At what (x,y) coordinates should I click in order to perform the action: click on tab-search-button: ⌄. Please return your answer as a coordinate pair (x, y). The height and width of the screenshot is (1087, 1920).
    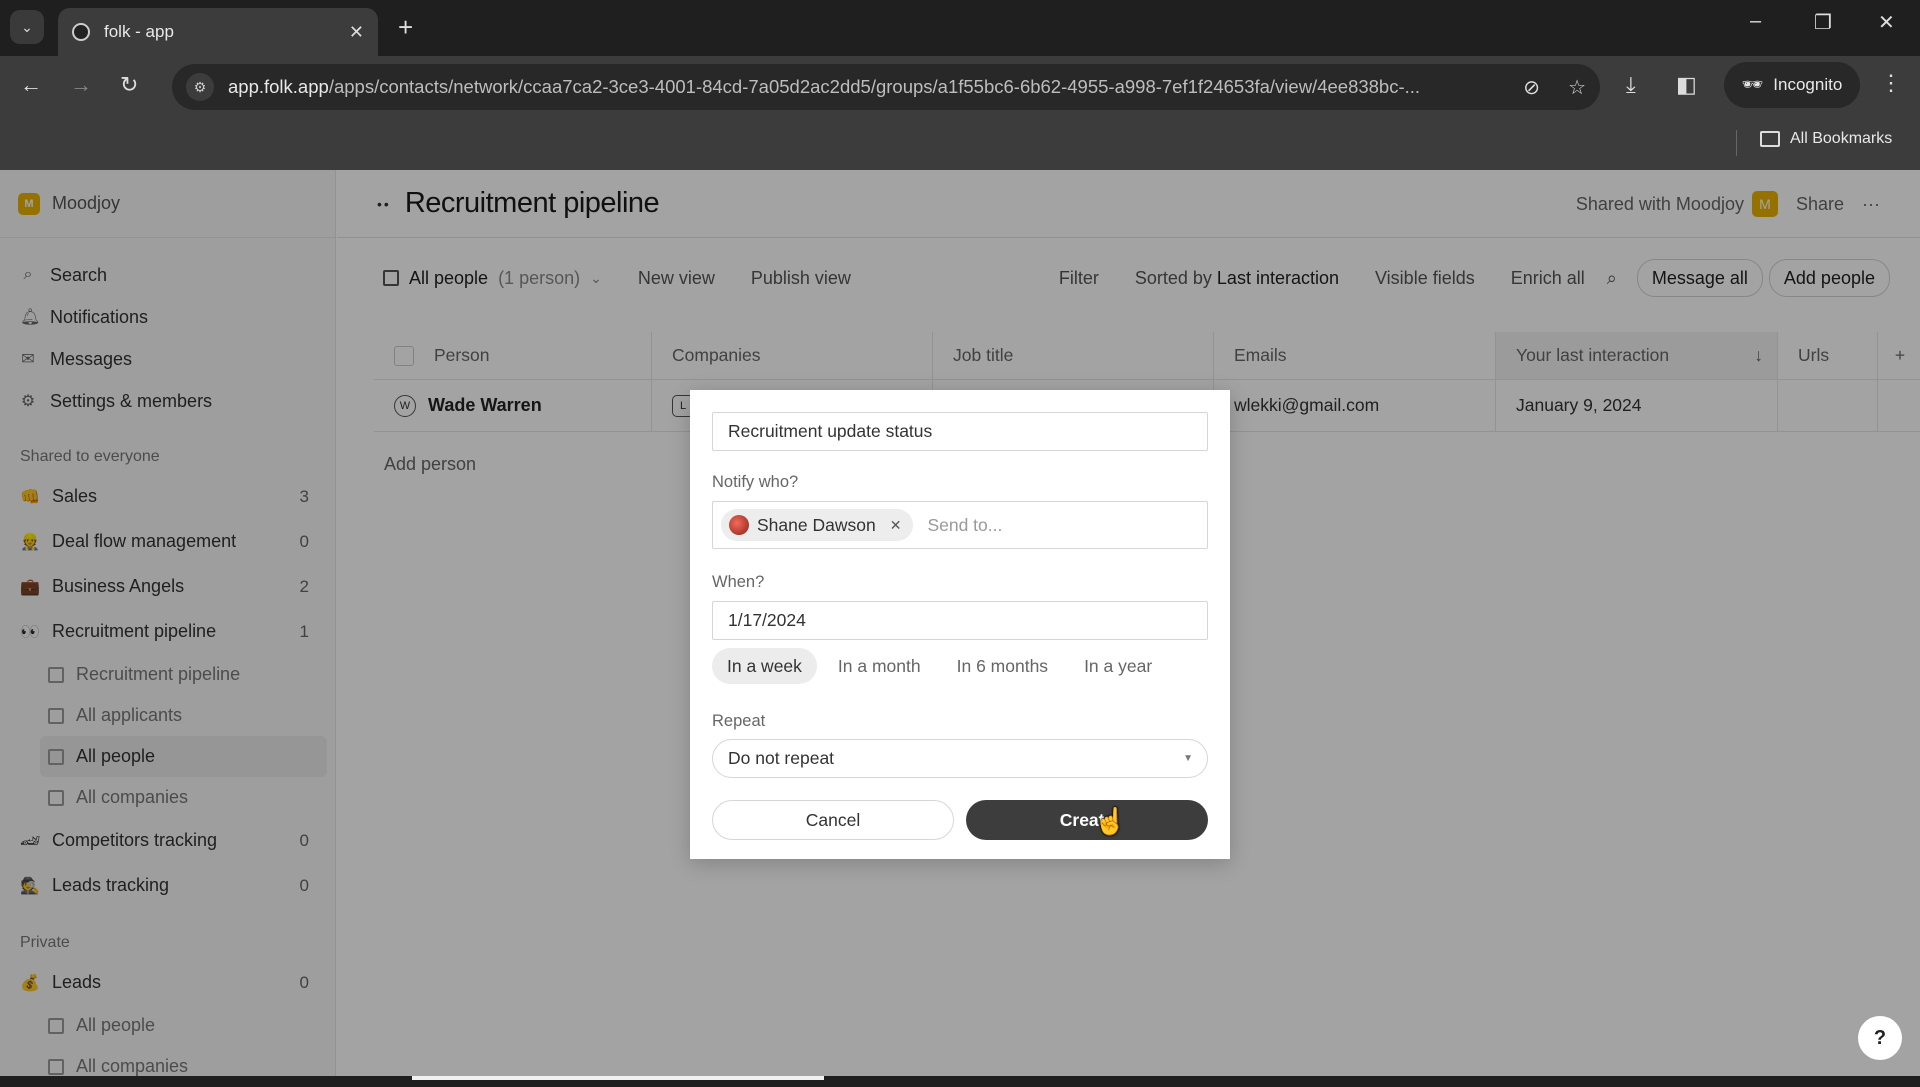
    Looking at the image, I should click on (27, 27).